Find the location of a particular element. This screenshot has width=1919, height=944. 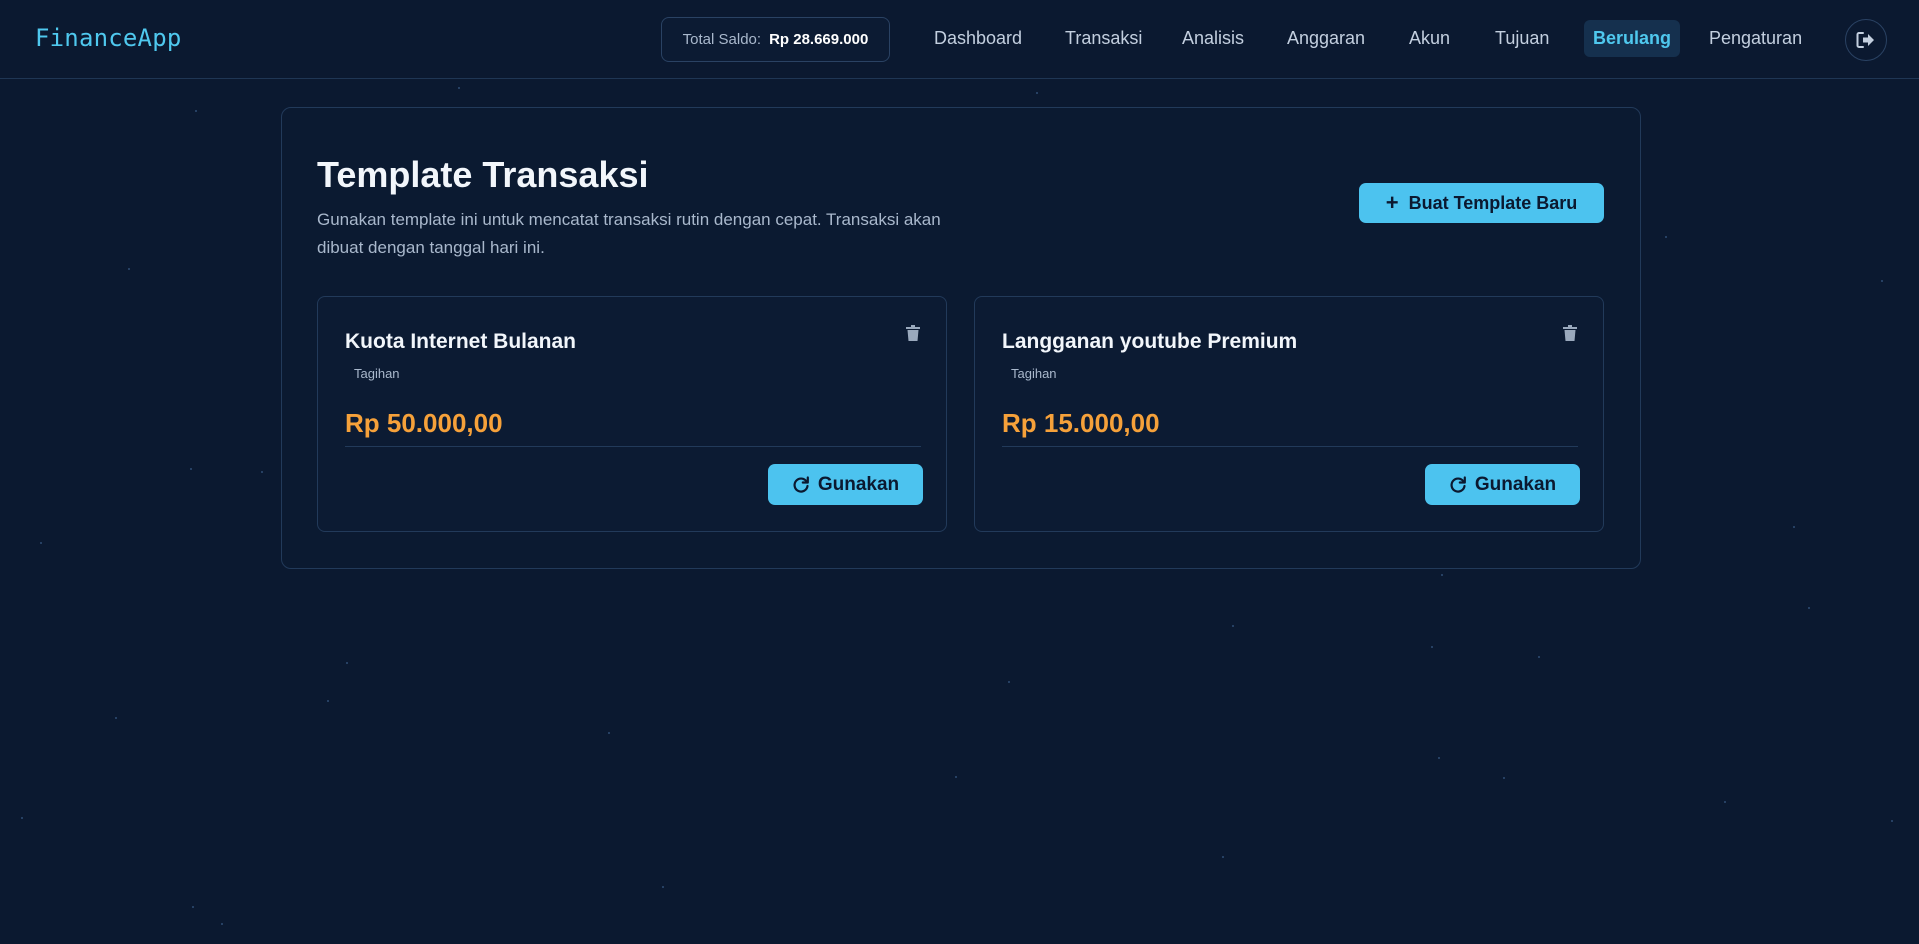

nav-item-transaksi: Transaksi is located at coordinates (1103, 38).